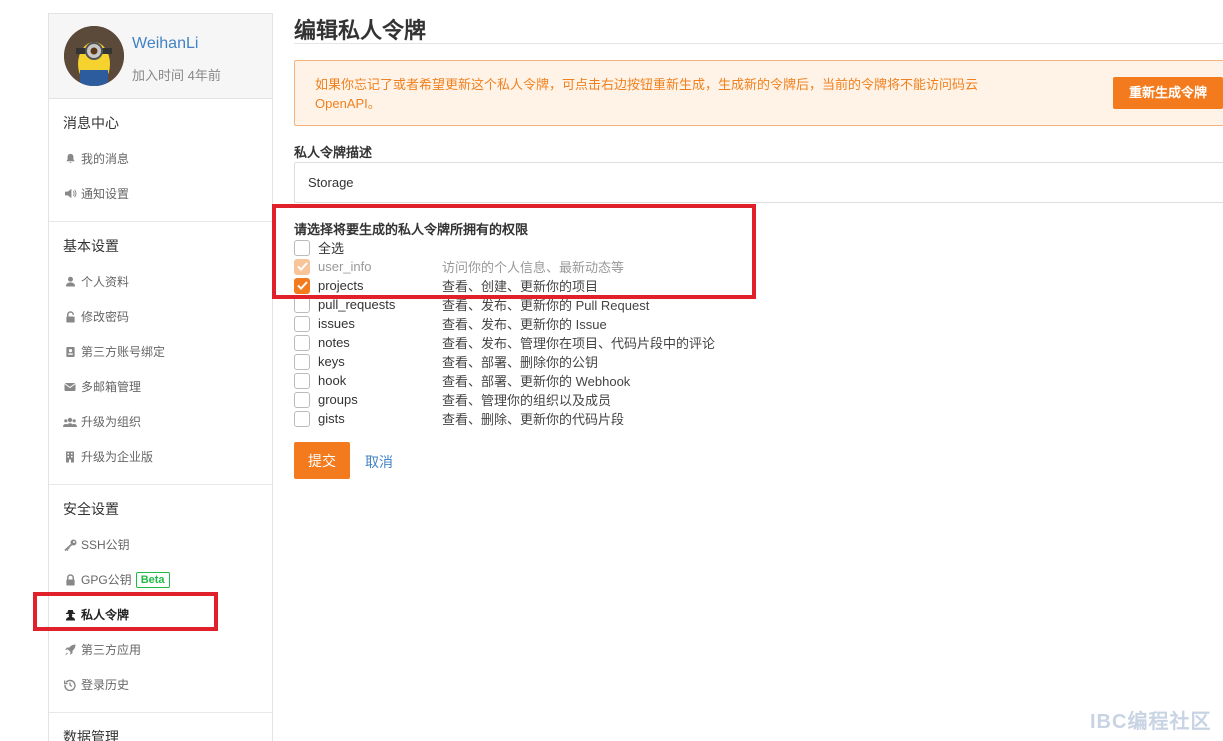  Describe the element at coordinates (160, 727) in the screenshot. I see `section-data: 数据管理` at that location.